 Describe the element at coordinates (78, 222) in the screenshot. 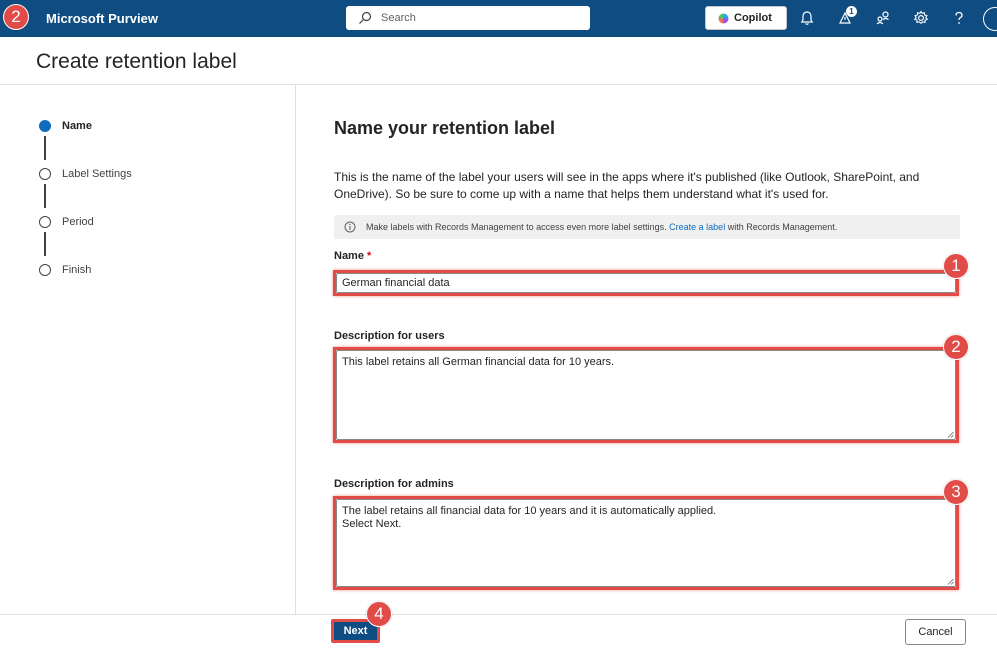

I see `step-label-period: Period` at that location.